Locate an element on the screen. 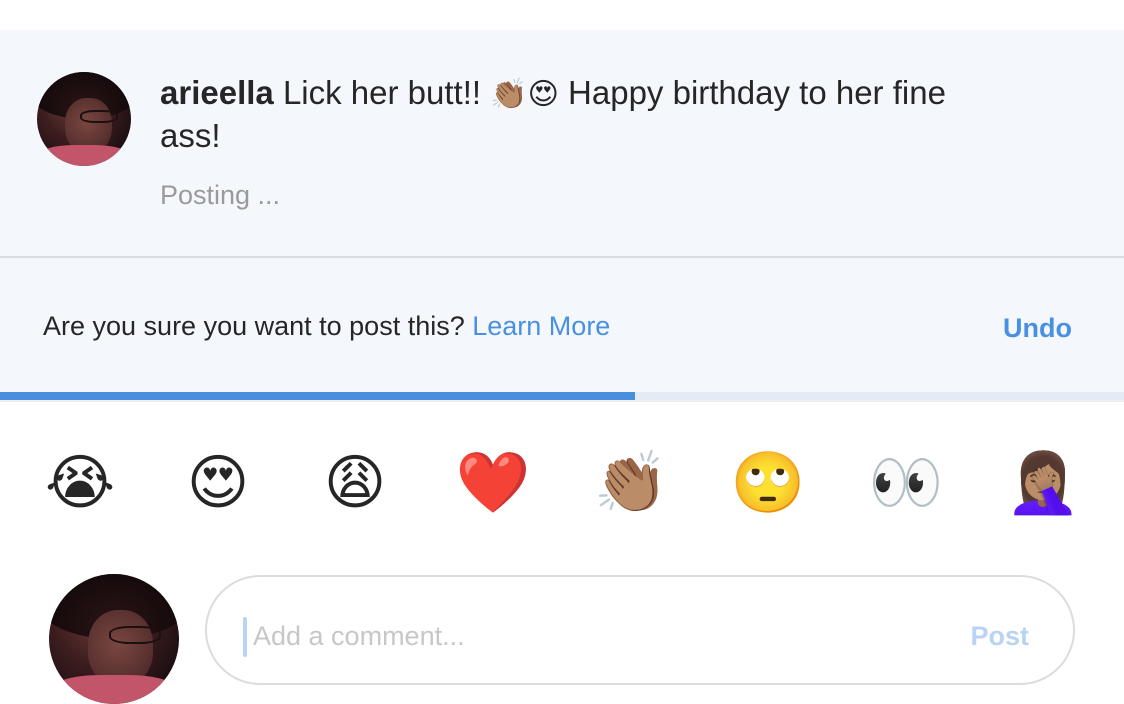 The image size is (1124, 704). posting-progress-bar is located at coordinates (562, 396).